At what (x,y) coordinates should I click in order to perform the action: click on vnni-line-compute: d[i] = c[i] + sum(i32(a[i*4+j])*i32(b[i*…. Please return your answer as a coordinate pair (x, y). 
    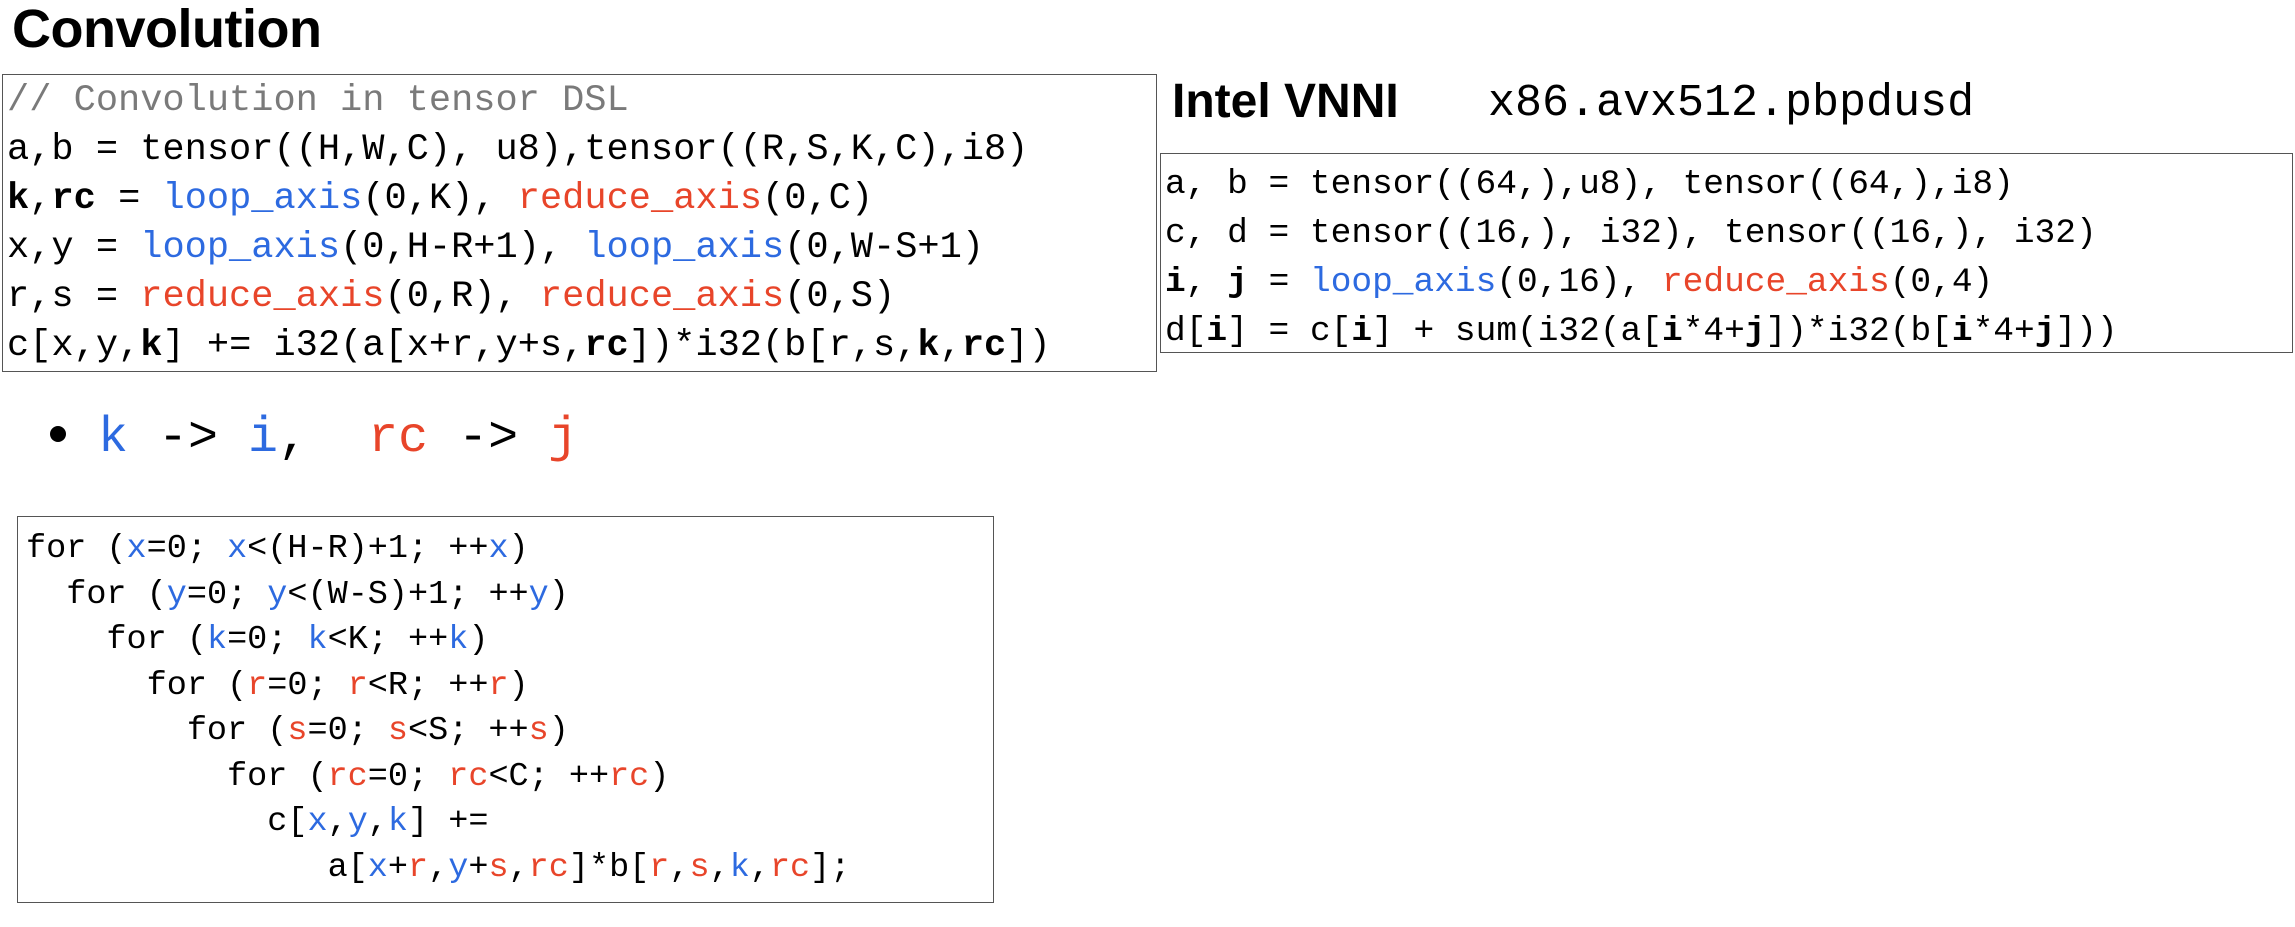
    Looking at the image, I should click on (1728, 331).